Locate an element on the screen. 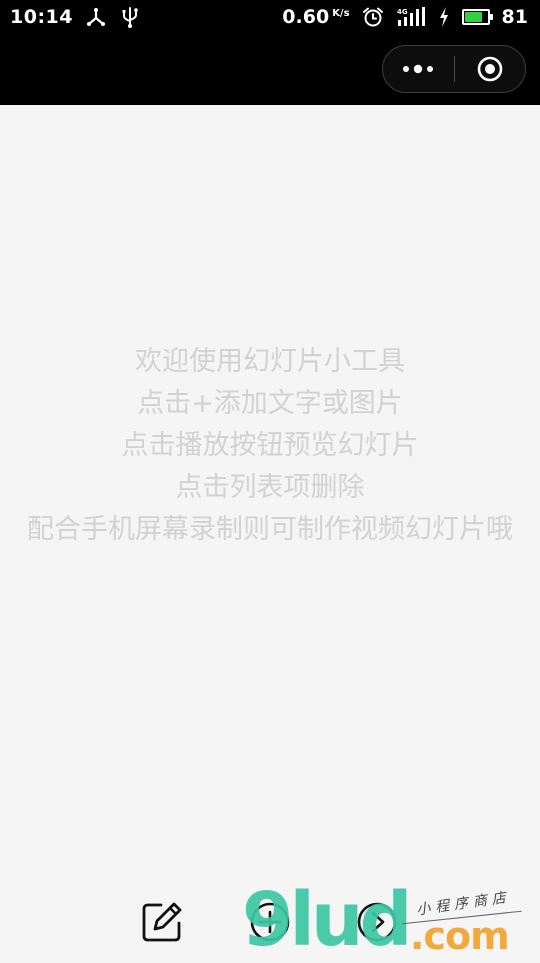  status-bar-left: 10:14 is located at coordinates (75, 17).